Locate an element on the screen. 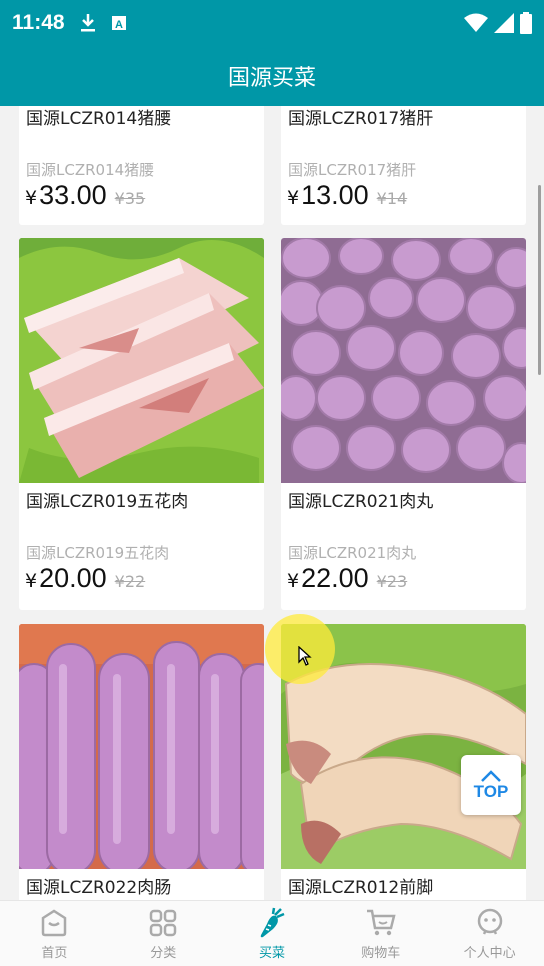  tab-label: 分类 is located at coordinates (163, 953).